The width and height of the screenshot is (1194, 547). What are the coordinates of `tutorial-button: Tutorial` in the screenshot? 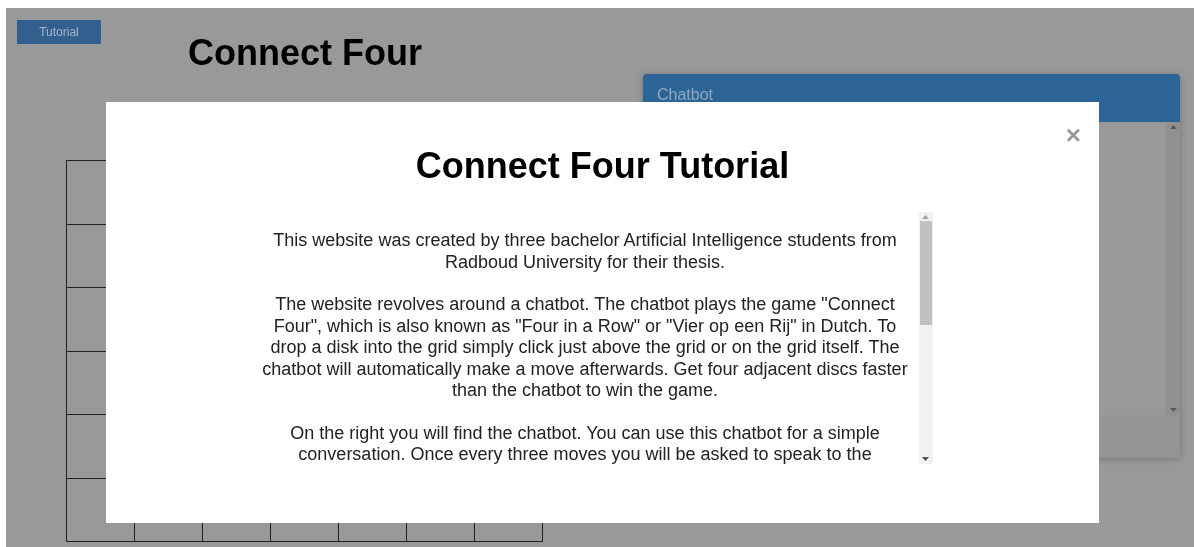 It's located at (59, 32).